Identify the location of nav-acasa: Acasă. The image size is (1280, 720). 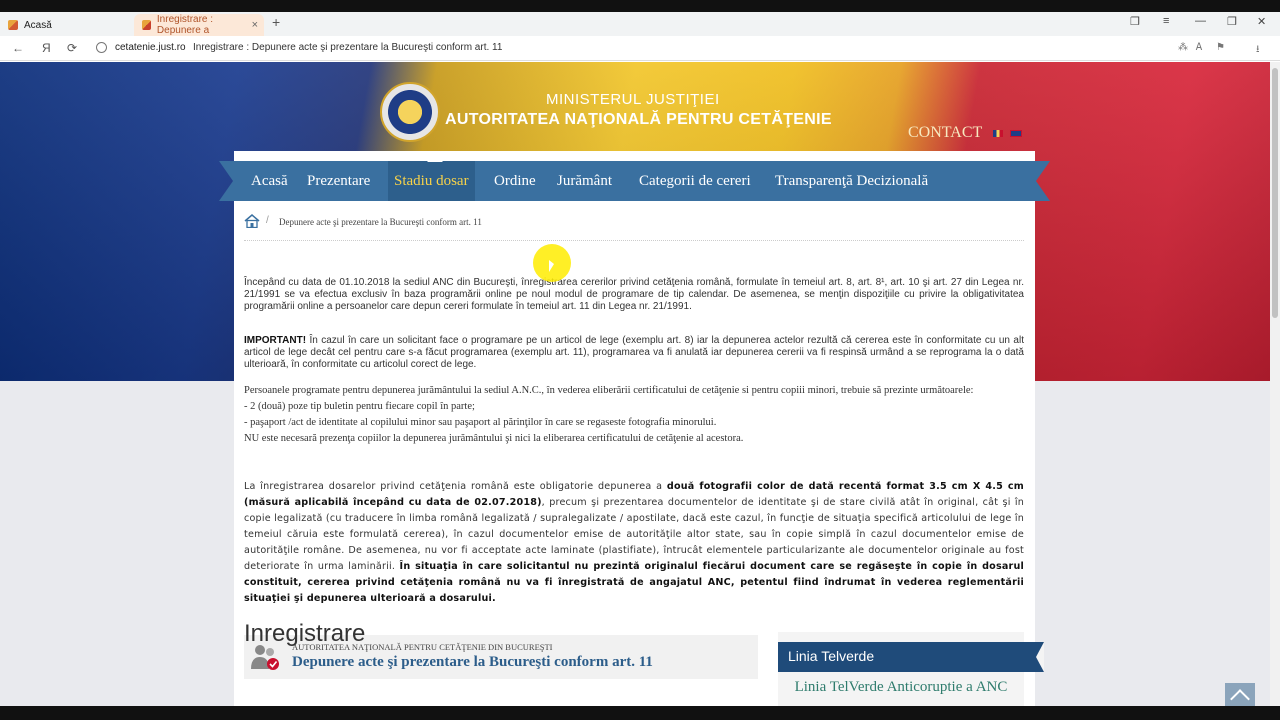
(269, 181).